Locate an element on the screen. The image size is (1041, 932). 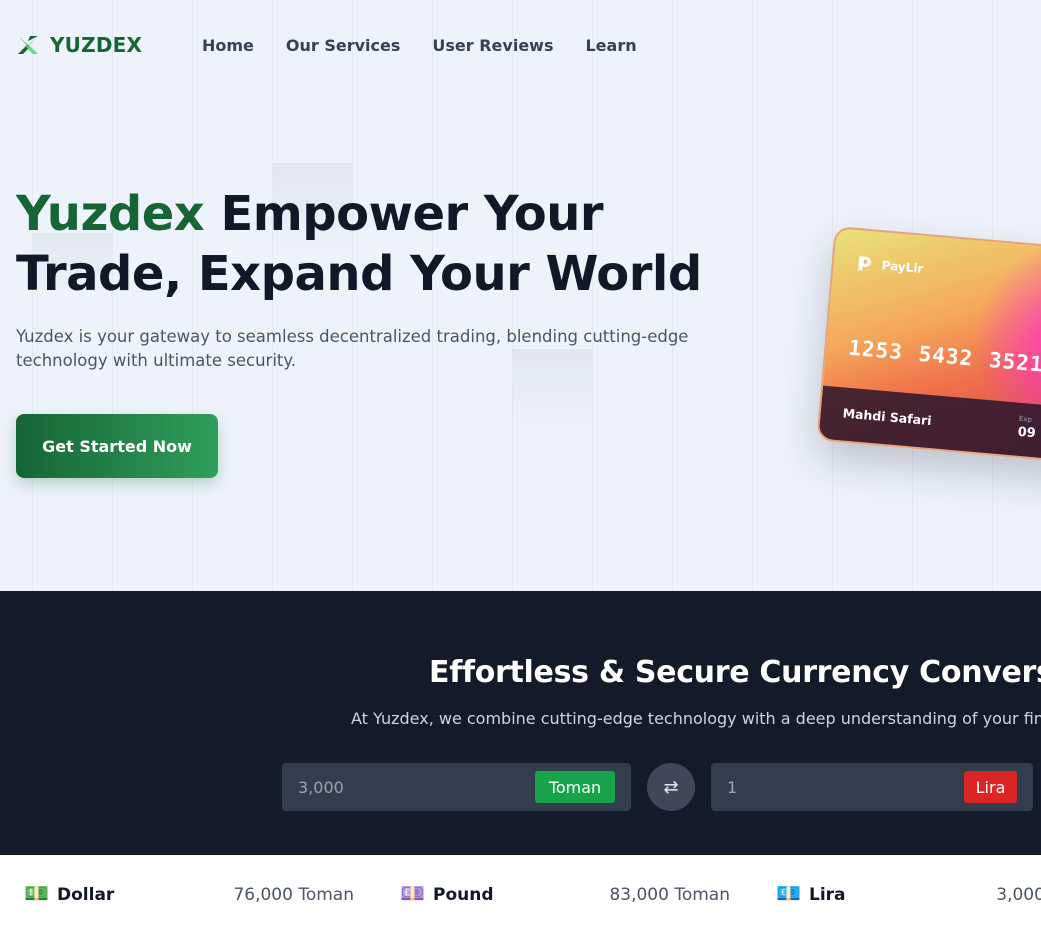
pound-banknote-icon: 💷 is located at coordinates (412, 894).